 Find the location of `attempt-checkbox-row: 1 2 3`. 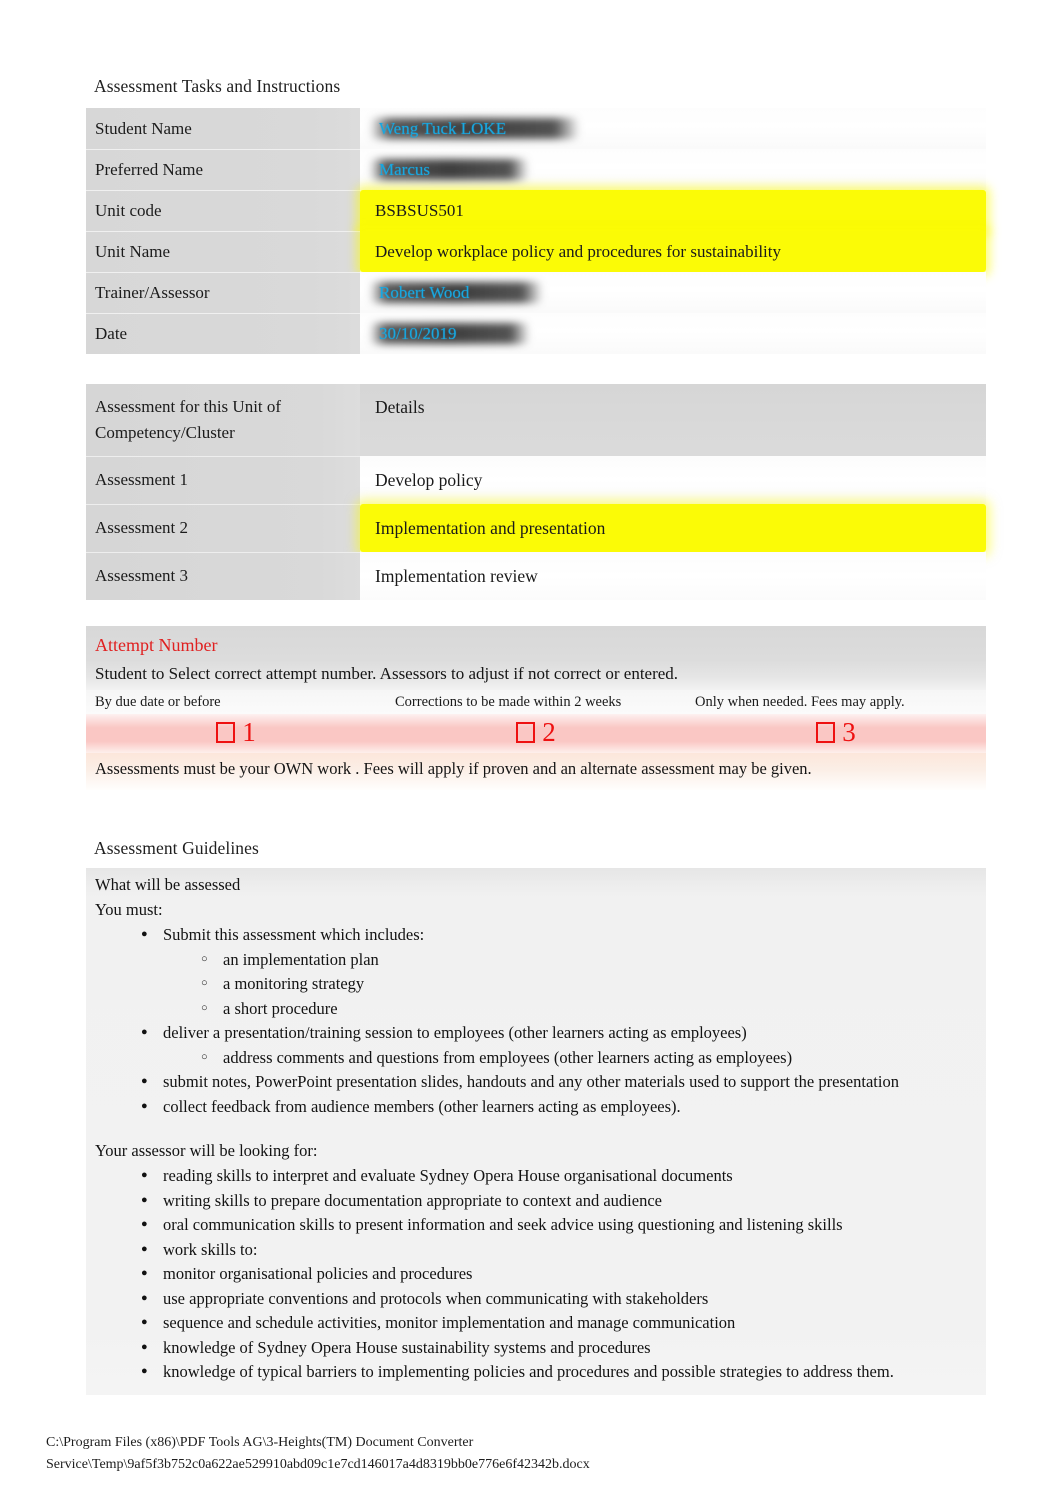

attempt-checkbox-row: 1 2 3 is located at coordinates (536, 733).